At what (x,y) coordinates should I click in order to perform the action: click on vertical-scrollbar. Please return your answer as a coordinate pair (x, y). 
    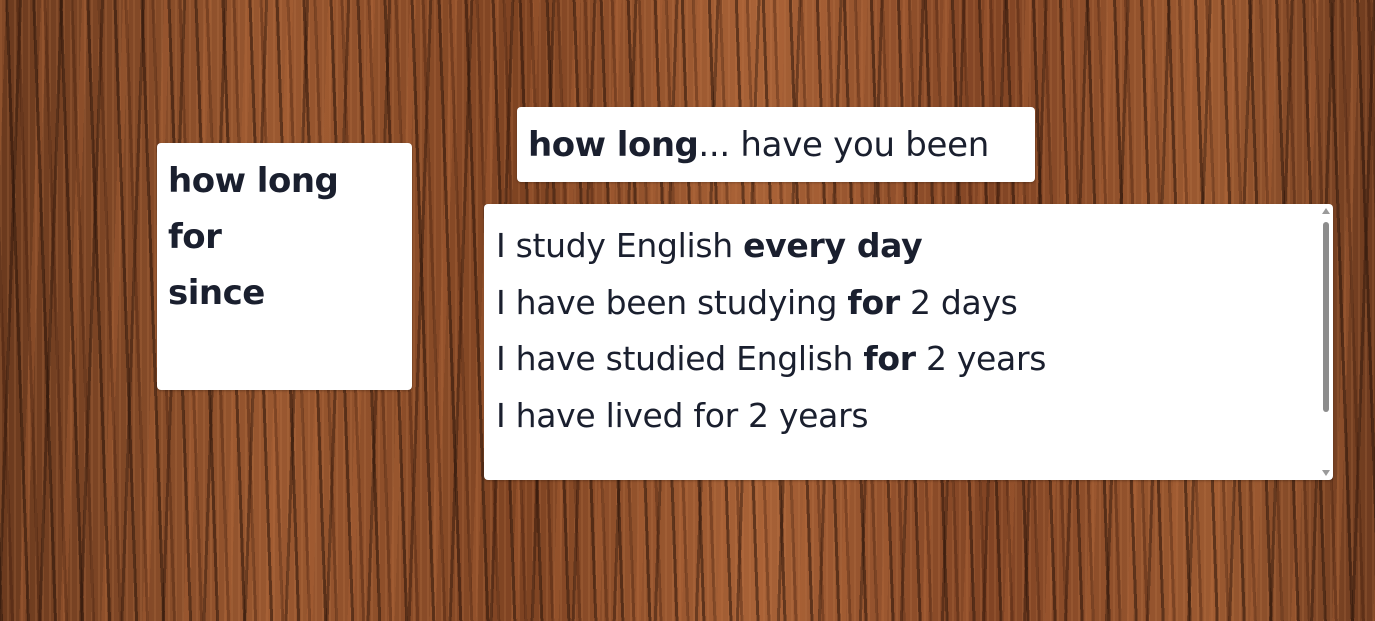
    Looking at the image, I should click on (1326, 342).